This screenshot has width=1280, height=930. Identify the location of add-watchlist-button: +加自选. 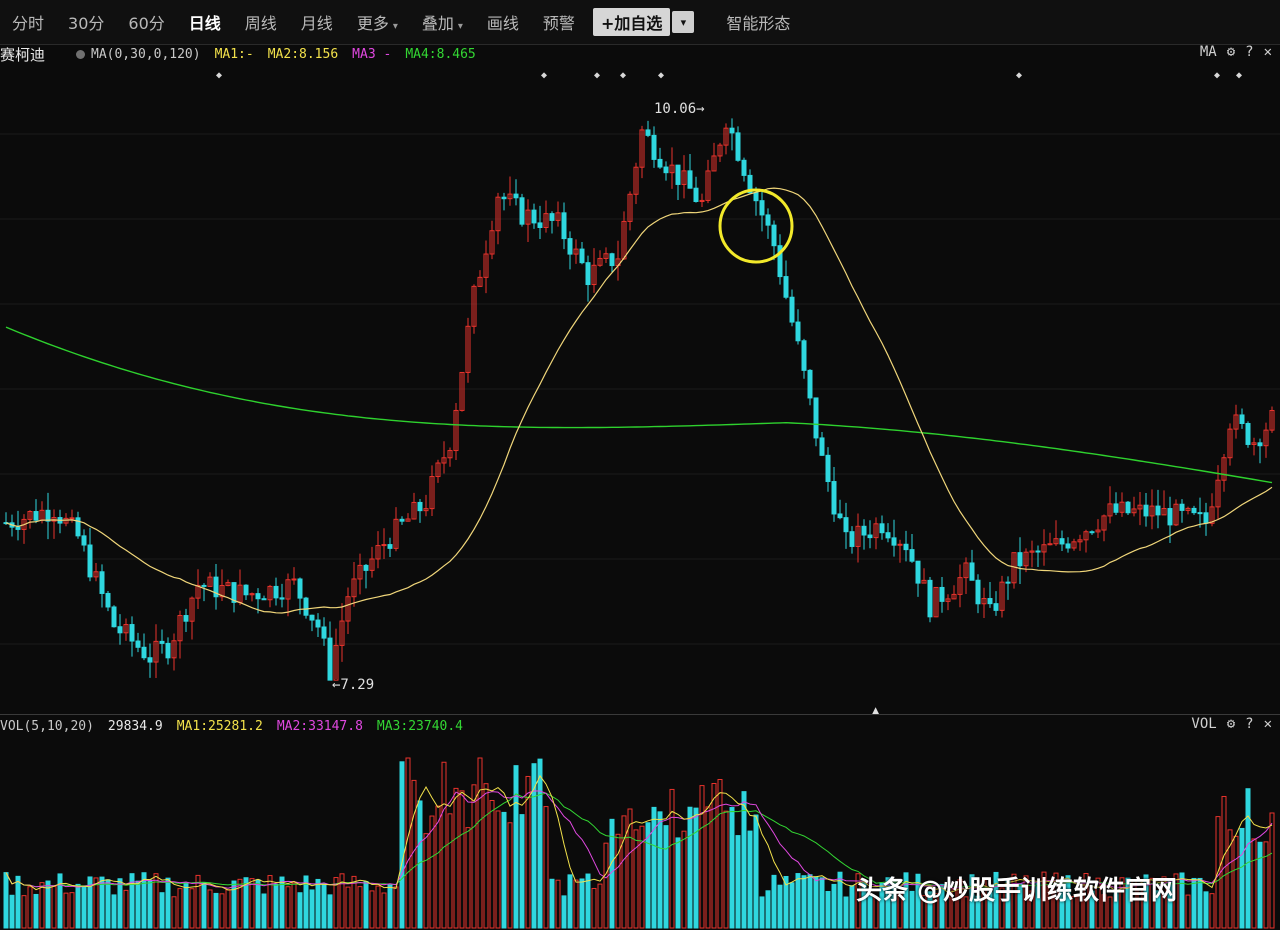
(631, 22).